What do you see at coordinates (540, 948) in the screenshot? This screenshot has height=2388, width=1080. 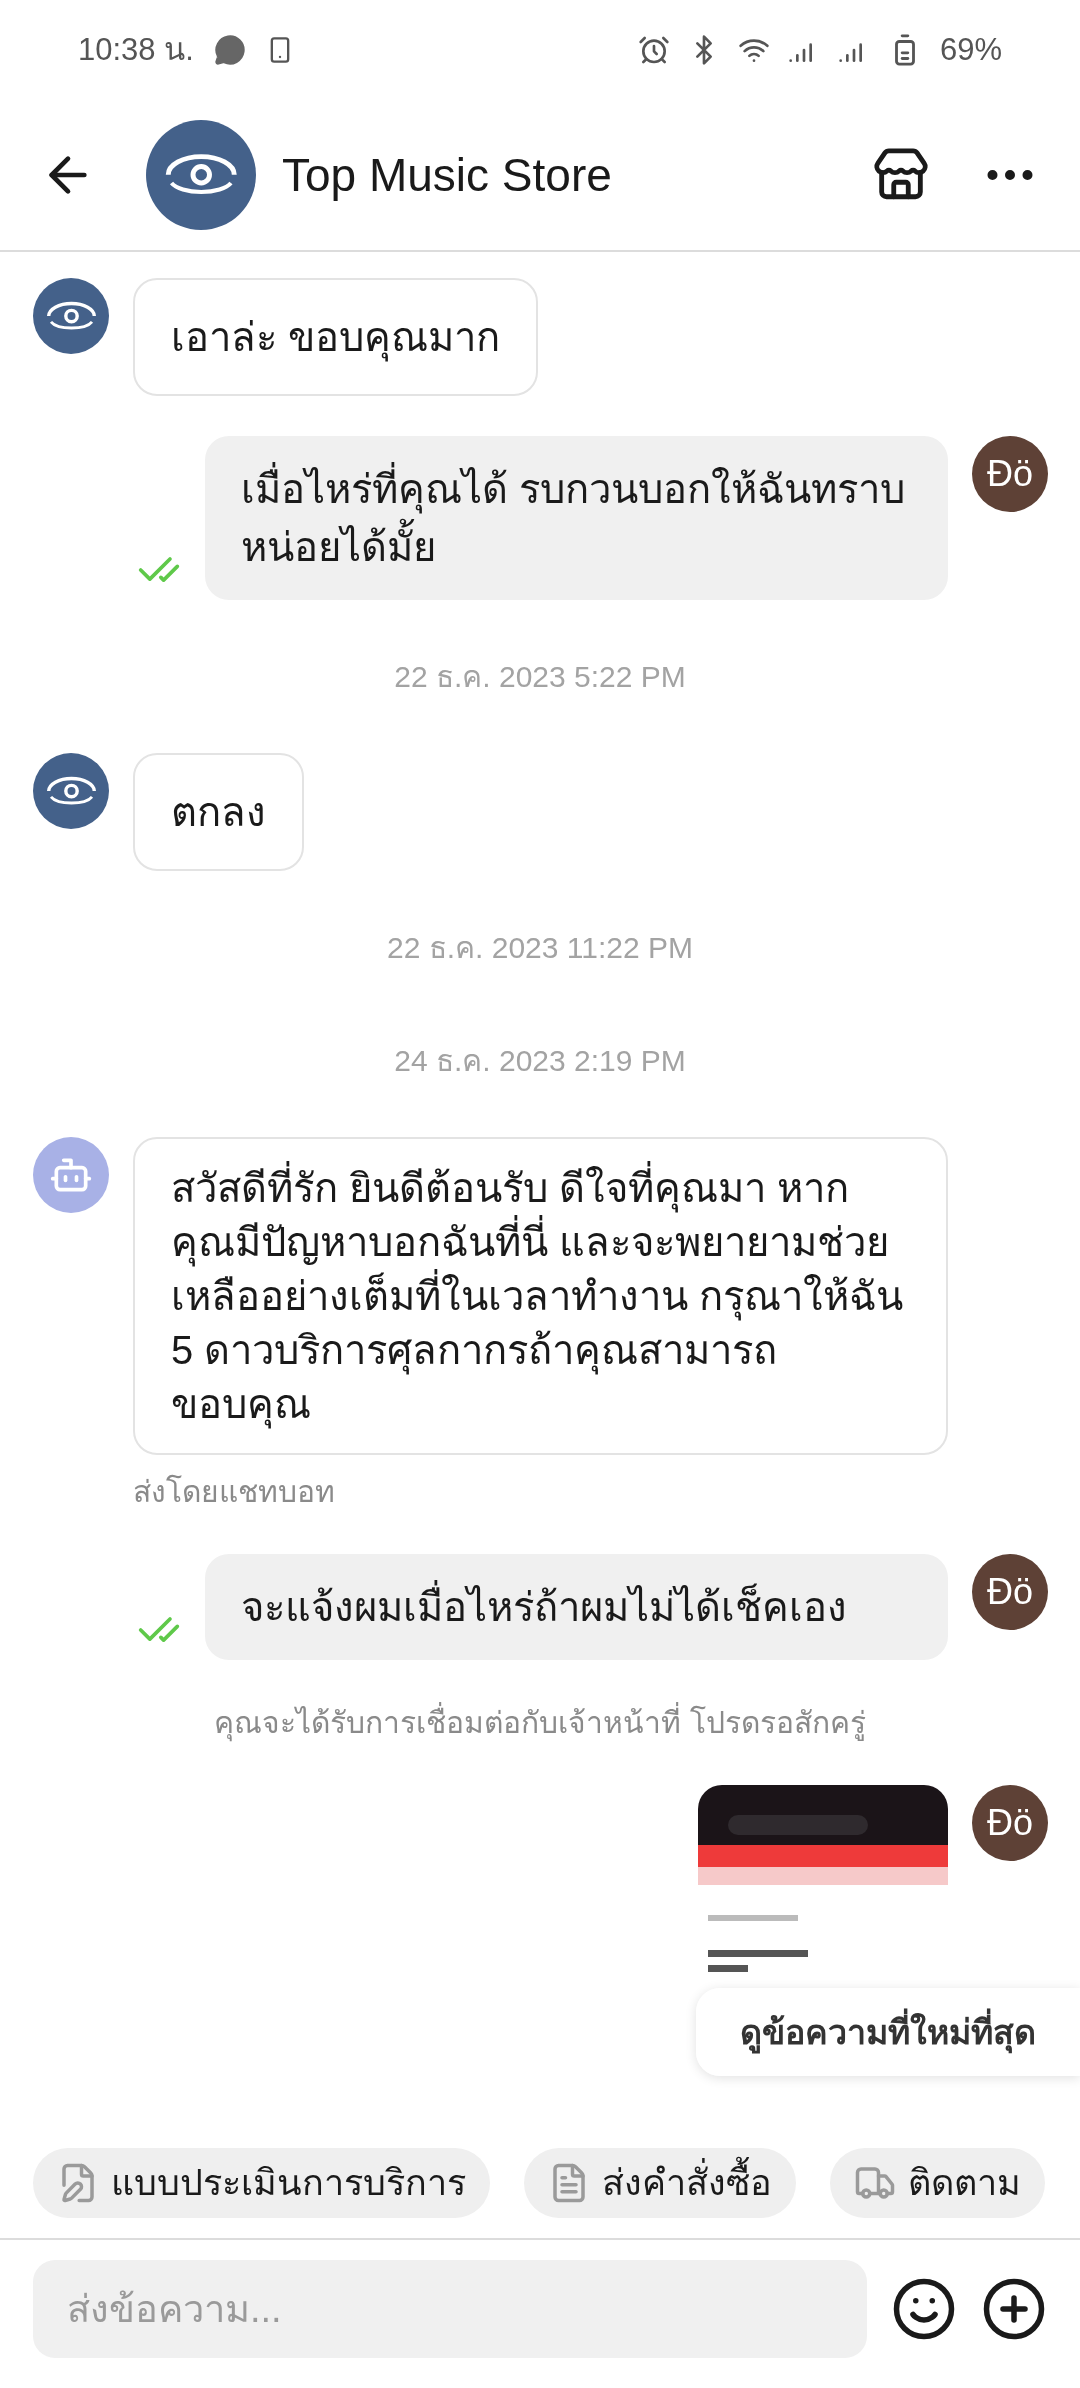 I see `timestamp: 22 ธ.ค. 2023 11:22 PM` at bounding box center [540, 948].